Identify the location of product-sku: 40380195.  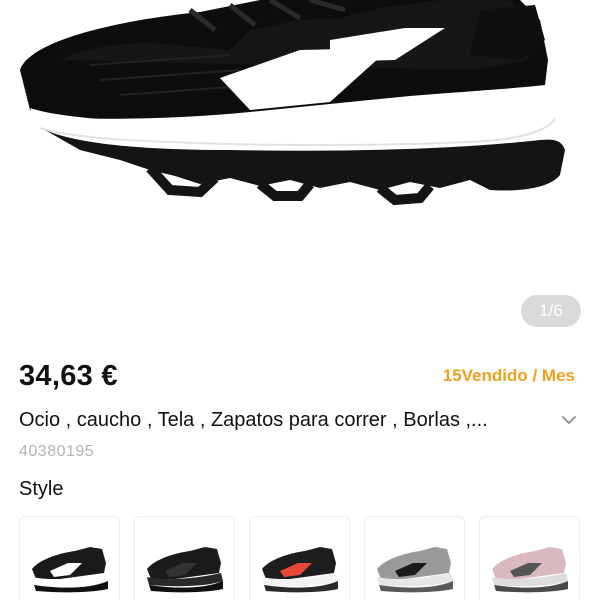
(57, 451).